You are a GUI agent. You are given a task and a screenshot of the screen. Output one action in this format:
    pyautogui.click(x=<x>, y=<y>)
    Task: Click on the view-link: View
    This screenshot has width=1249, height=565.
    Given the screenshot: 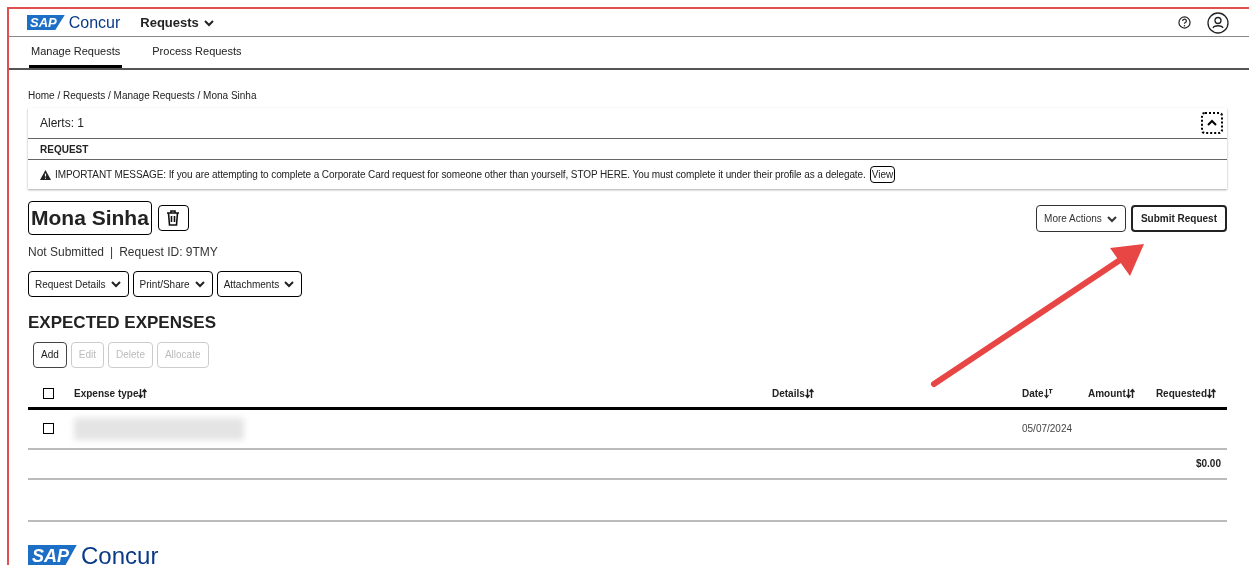 What is the action you would take?
    pyautogui.click(x=882, y=174)
    